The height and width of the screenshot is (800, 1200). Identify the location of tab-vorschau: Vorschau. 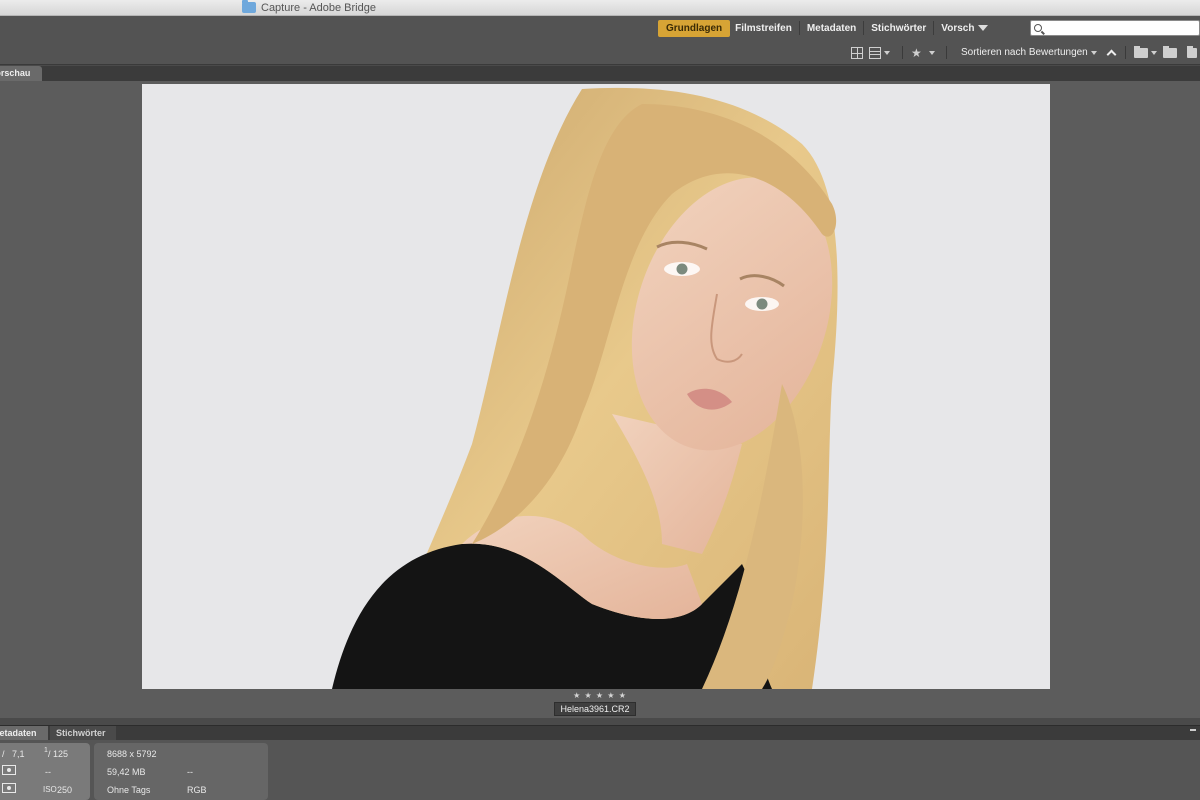
(21, 73).